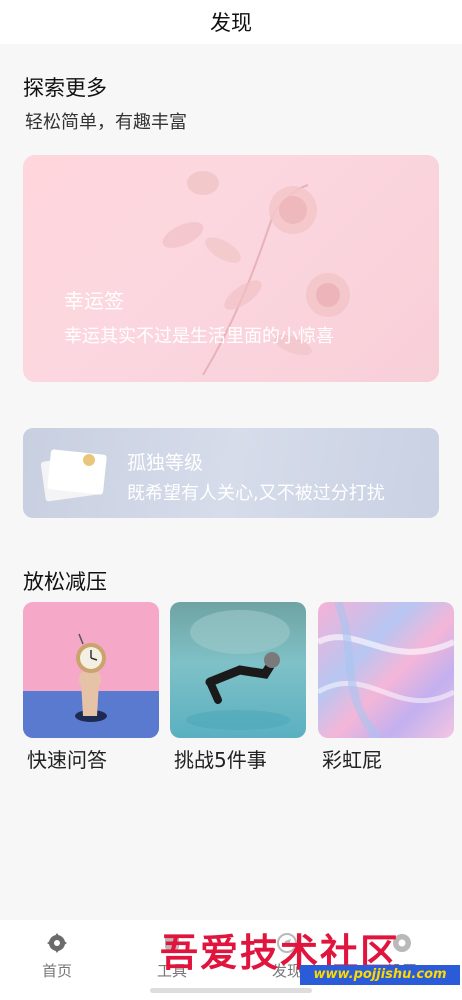 This screenshot has height=1000, width=462. What do you see at coordinates (57, 943) in the screenshot?
I see `gear-icon` at bounding box center [57, 943].